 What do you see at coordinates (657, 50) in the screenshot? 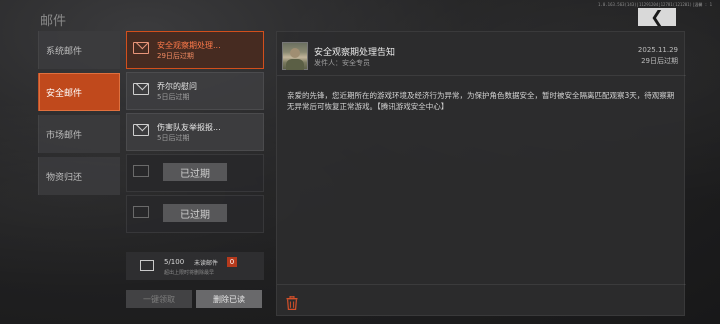
I see `mail-date: 2025.11.29` at bounding box center [657, 50].